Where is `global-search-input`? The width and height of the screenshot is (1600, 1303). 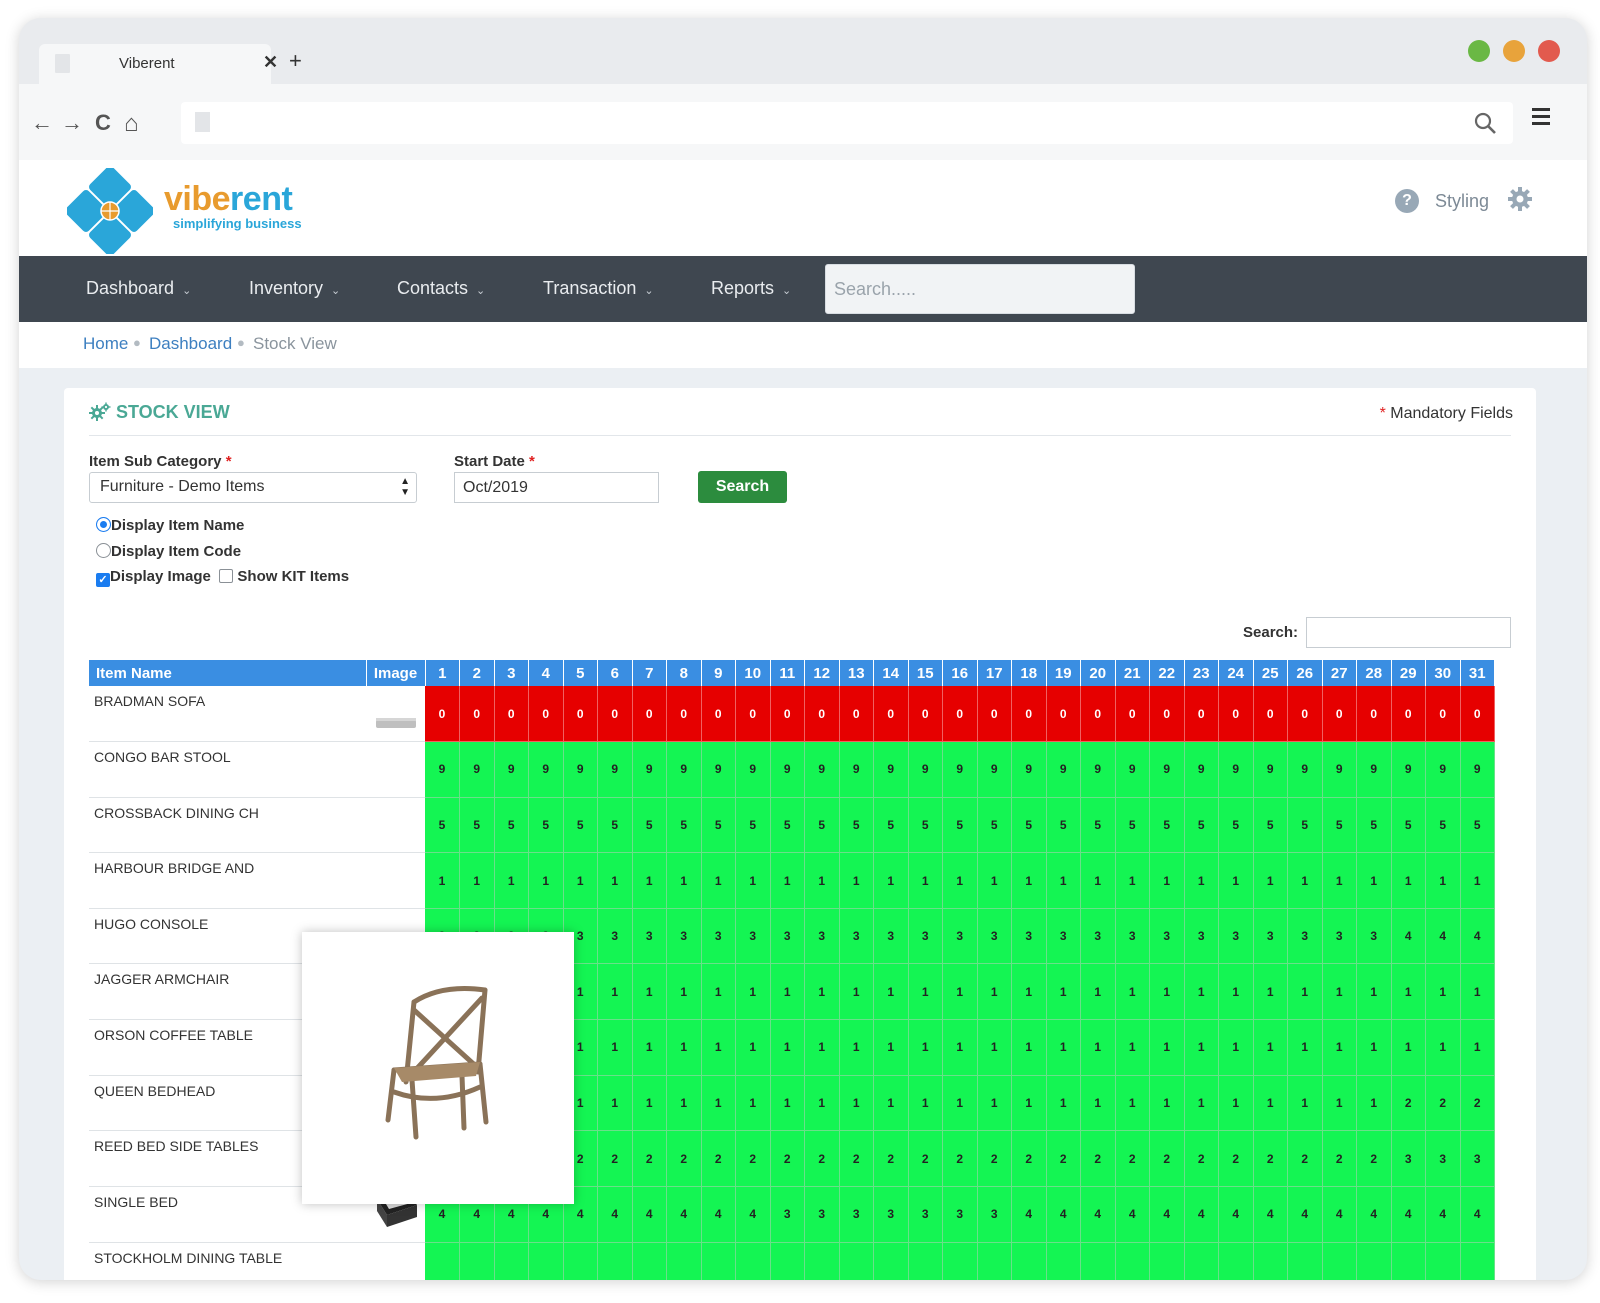 global-search-input is located at coordinates (980, 289).